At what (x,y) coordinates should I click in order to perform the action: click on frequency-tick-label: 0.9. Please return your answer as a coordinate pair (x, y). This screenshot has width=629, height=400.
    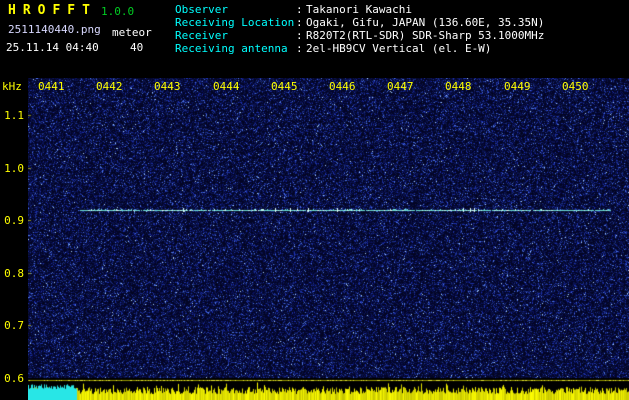
    Looking at the image, I should click on (14, 220).